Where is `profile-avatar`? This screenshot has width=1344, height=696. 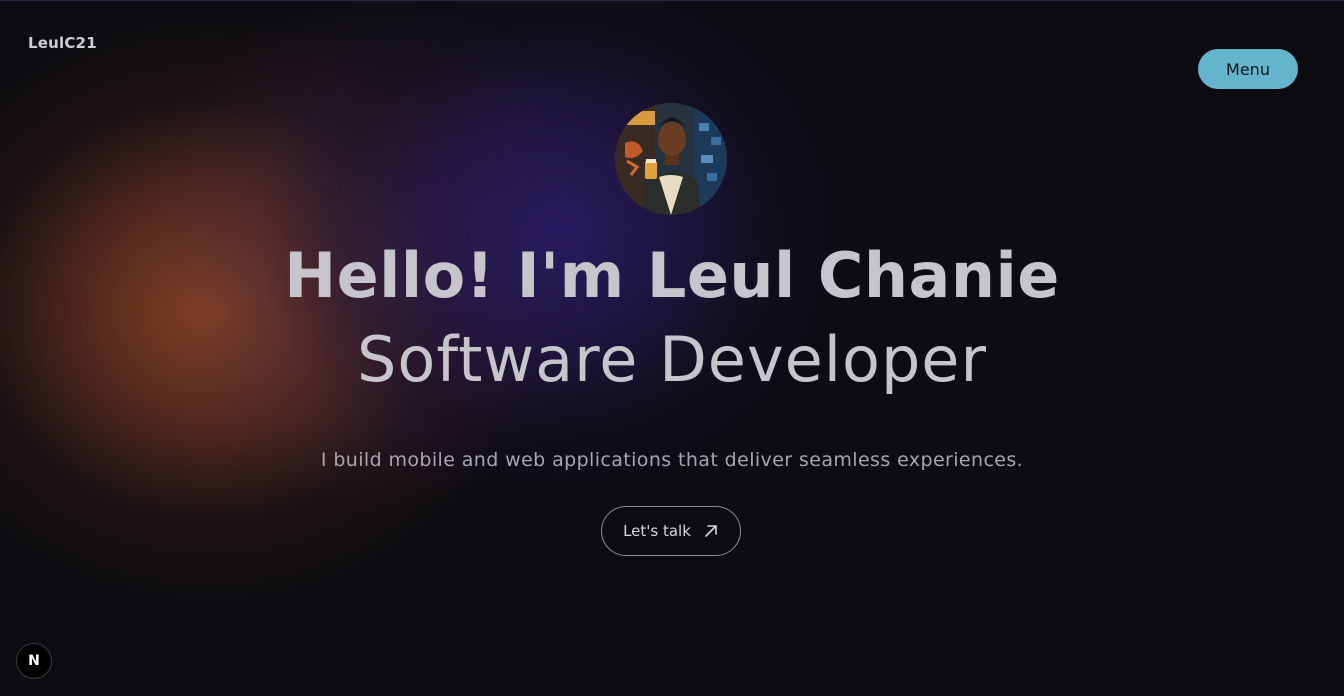 profile-avatar is located at coordinates (671, 159).